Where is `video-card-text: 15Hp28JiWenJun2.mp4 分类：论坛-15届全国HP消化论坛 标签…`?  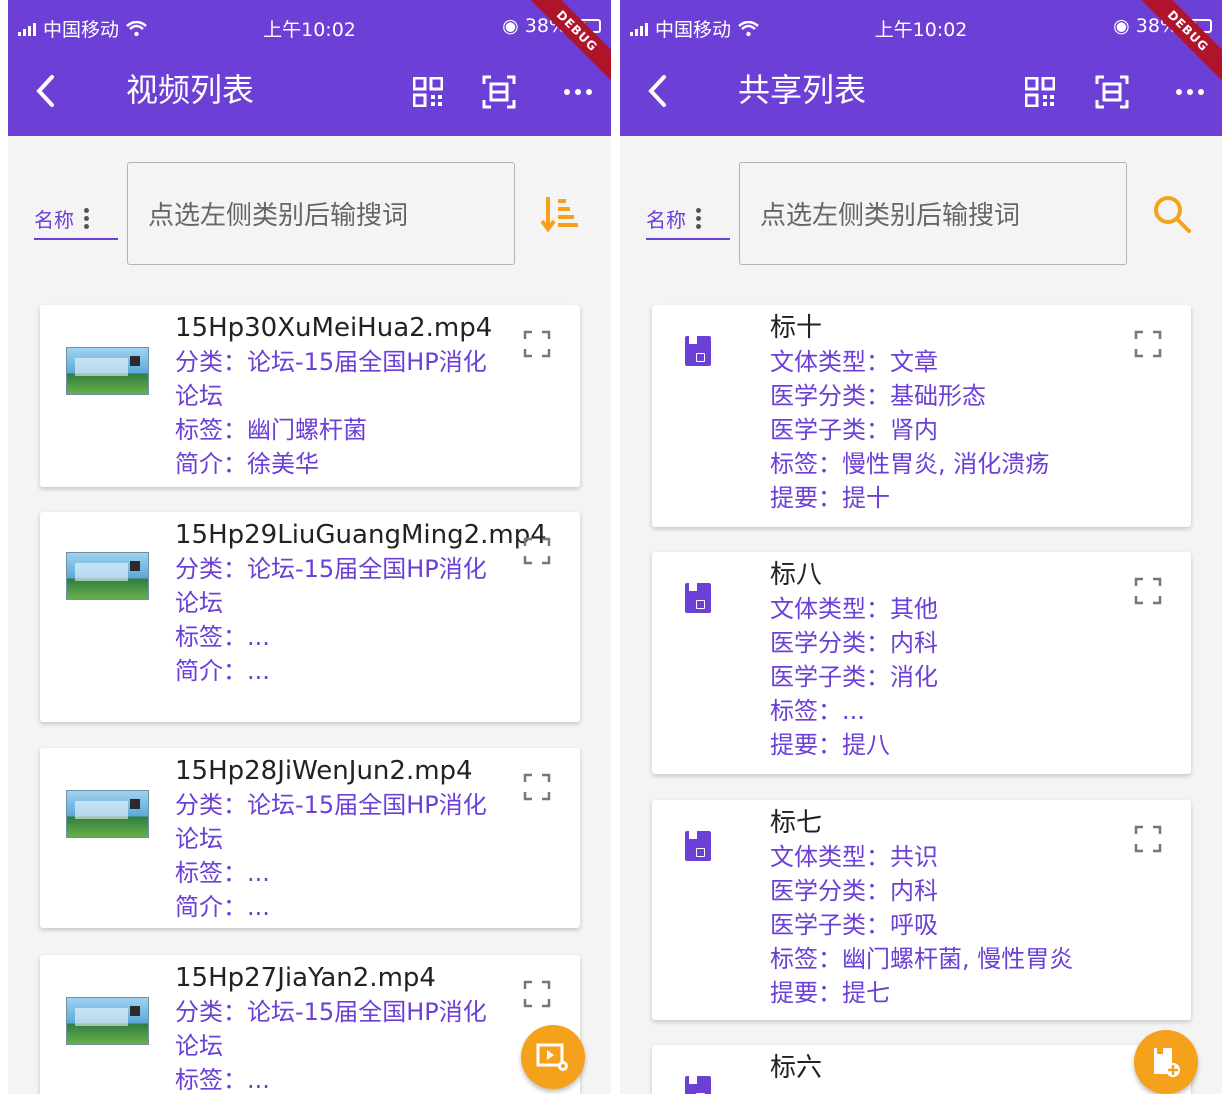 video-card-text: 15Hp28JiWenJun2.mp4 分类：论坛-15届全国HP消化论坛 标签… is located at coordinates (333, 839).